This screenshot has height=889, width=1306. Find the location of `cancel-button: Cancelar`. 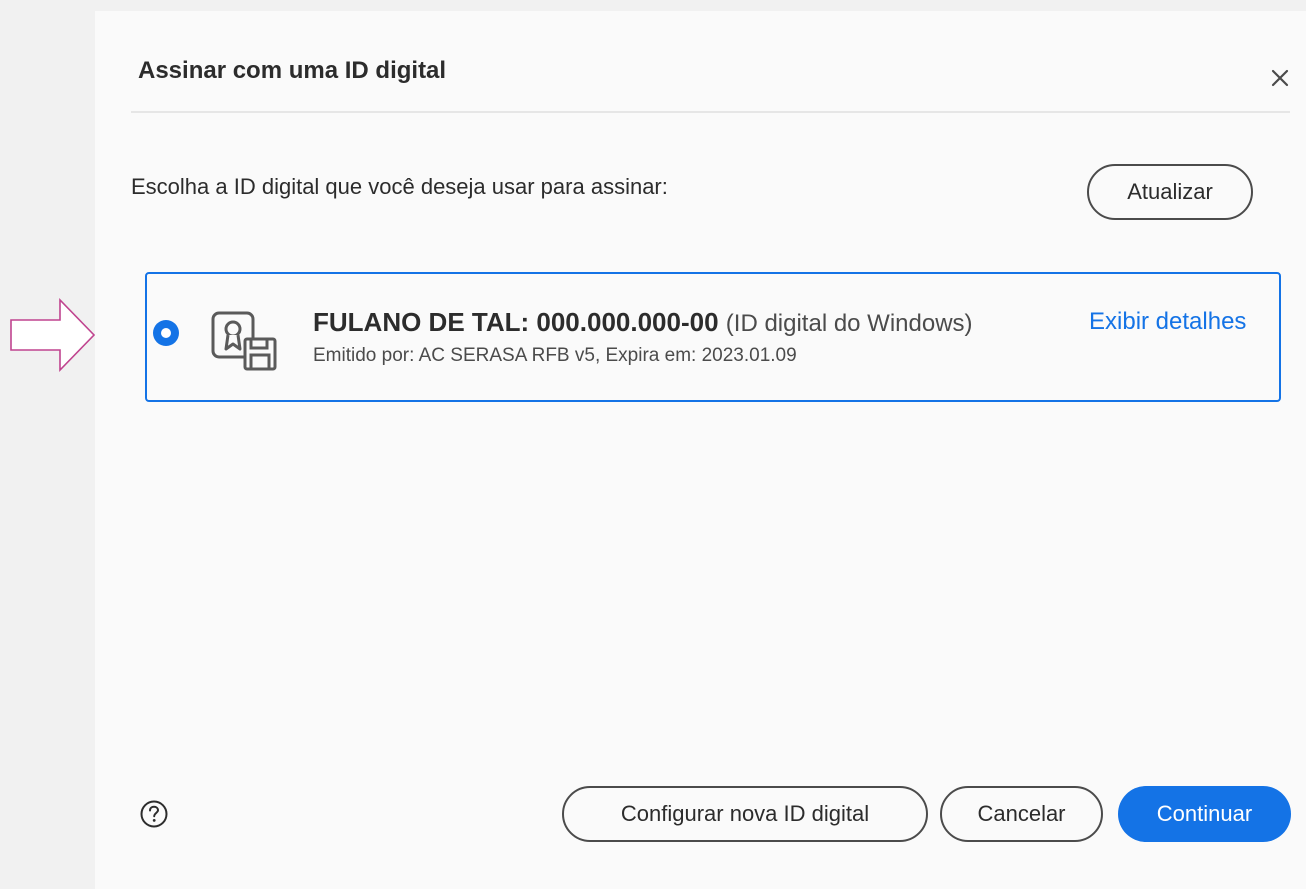

cancel-button: Cancelar is located at coordinates (1021, 814).